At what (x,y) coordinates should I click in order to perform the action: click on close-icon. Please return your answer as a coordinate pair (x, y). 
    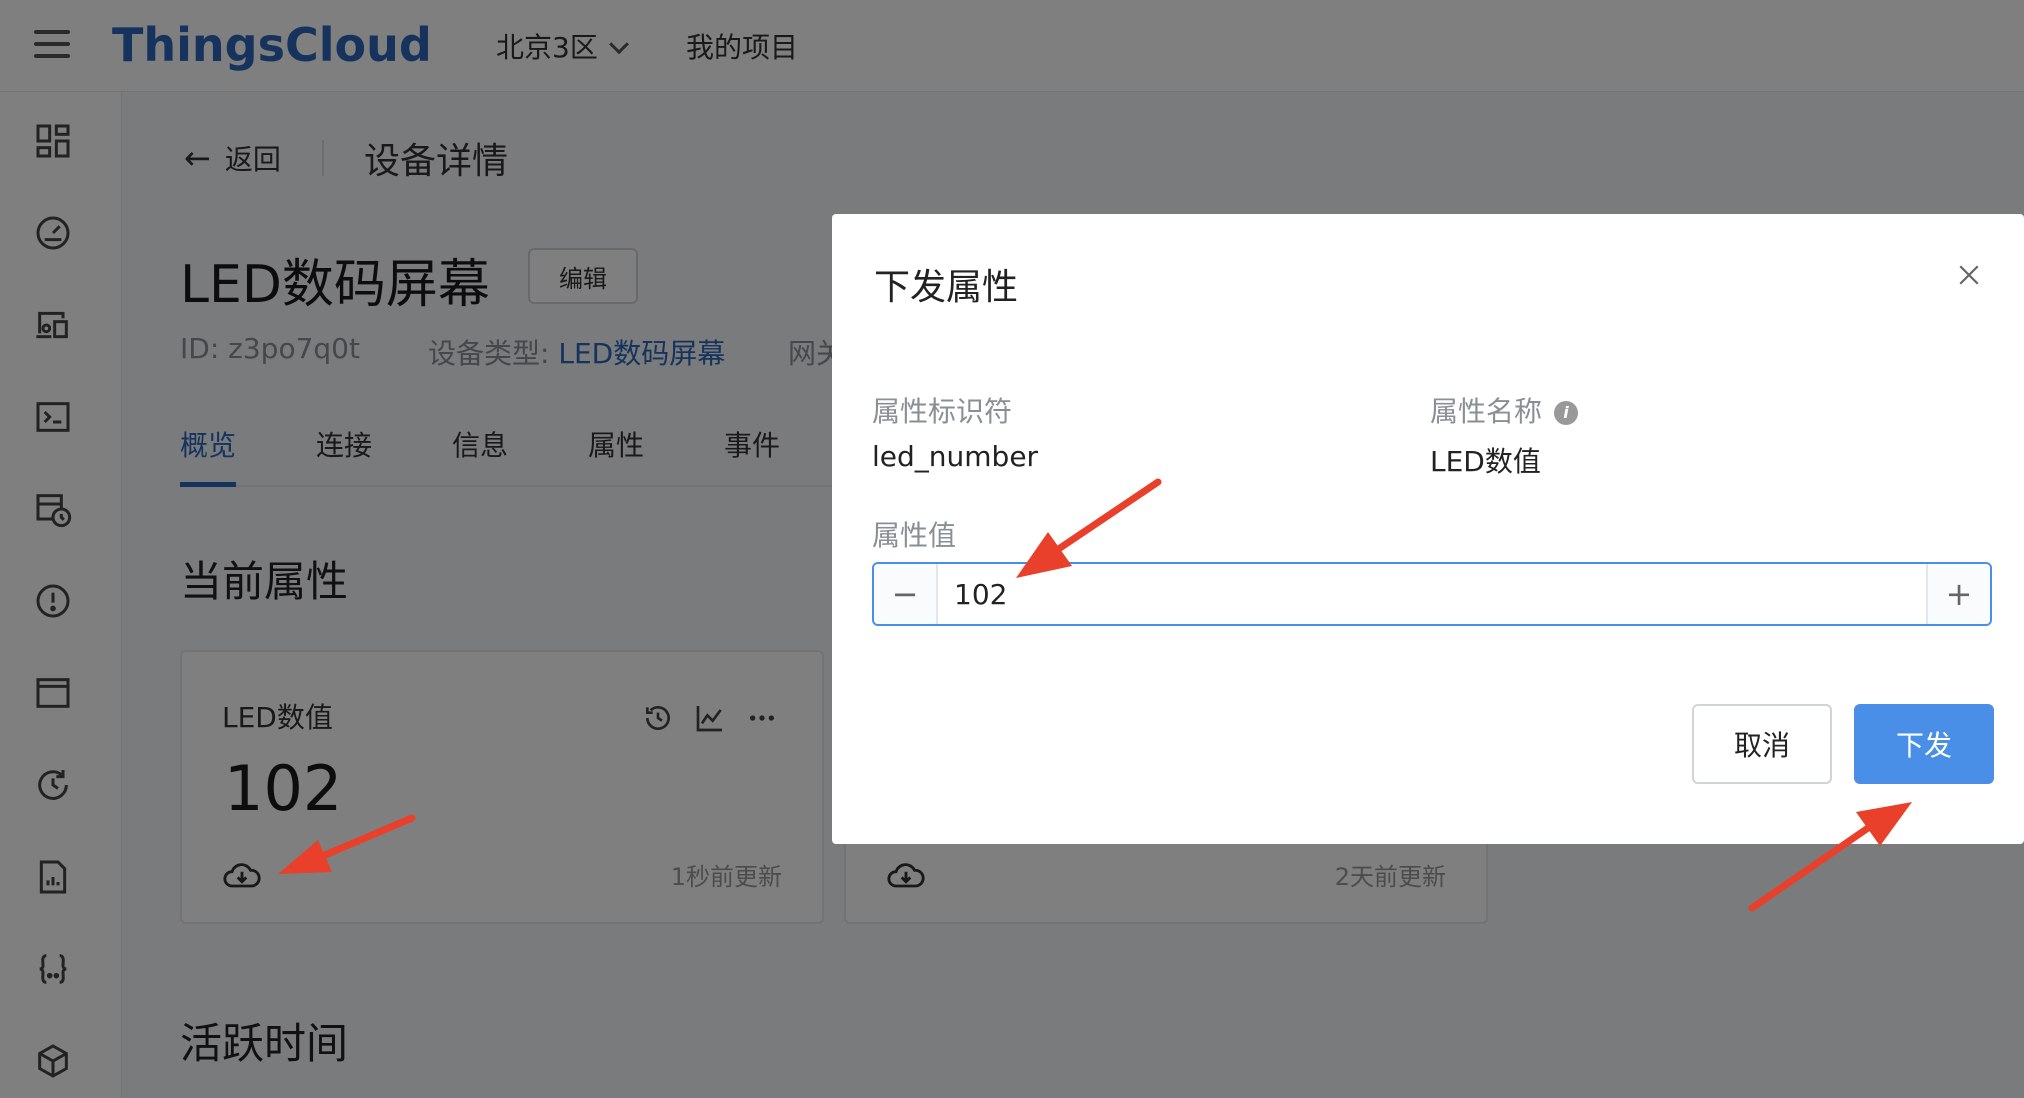
    Looking at the image, I should click on (1972, 278).